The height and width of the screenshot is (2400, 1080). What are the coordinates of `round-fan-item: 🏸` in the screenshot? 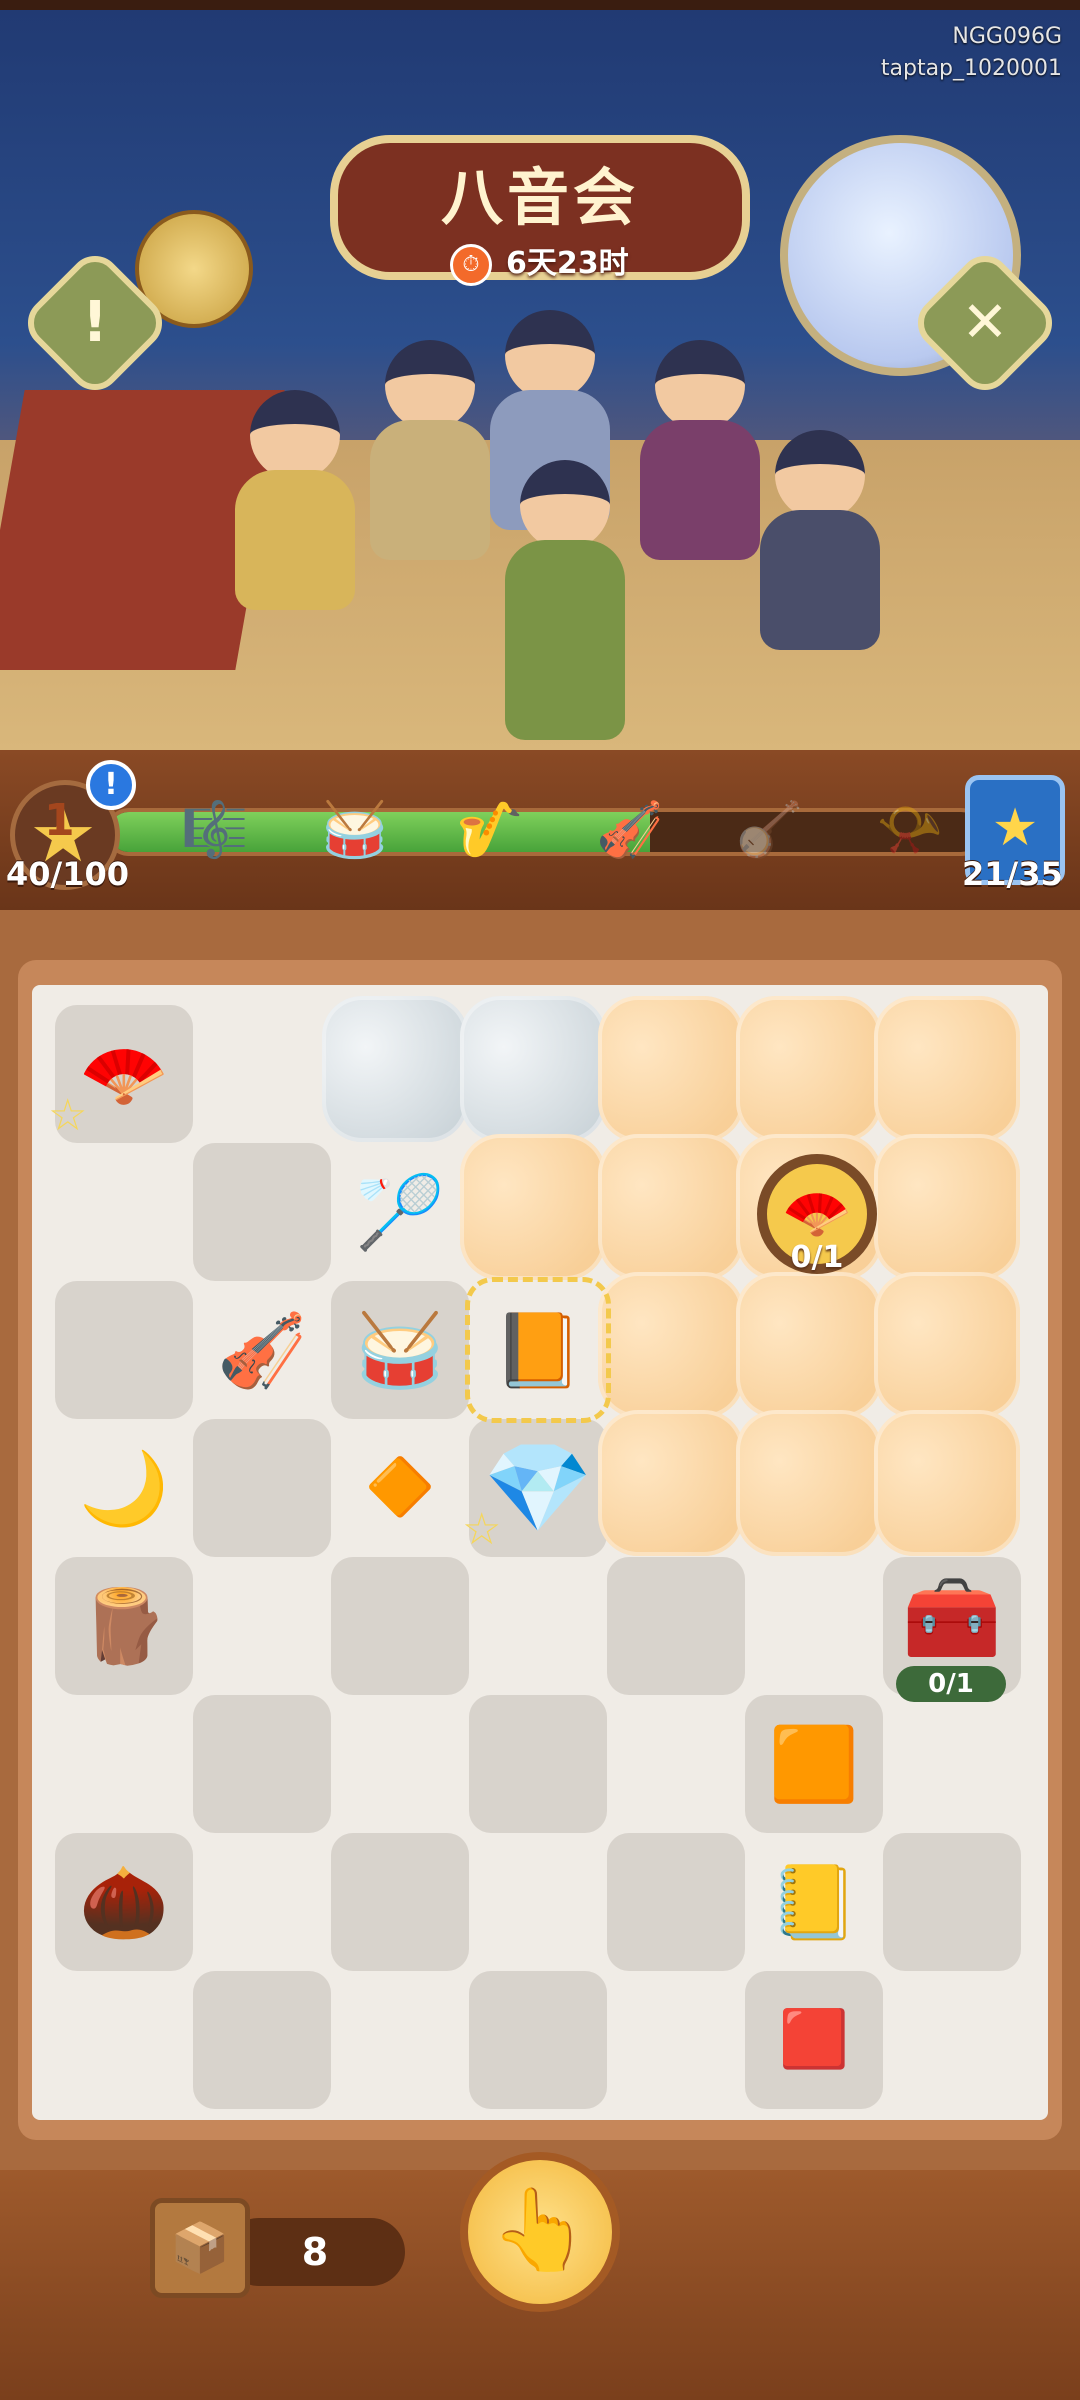 It's located at (400, 1212).